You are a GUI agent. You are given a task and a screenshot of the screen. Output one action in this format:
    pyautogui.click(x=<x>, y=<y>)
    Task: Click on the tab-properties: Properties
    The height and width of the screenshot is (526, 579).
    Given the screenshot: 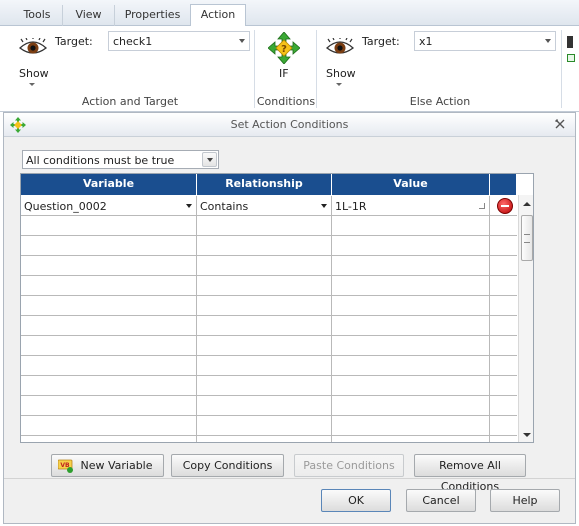 What is the action you would take?
    pyautogui.click(x=152, y=15)
    